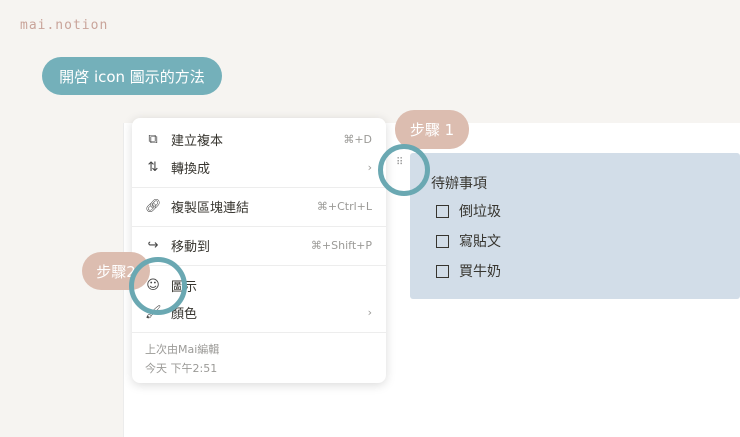  I want to click on todo-item: 倒垃圾, so click(468, 211).